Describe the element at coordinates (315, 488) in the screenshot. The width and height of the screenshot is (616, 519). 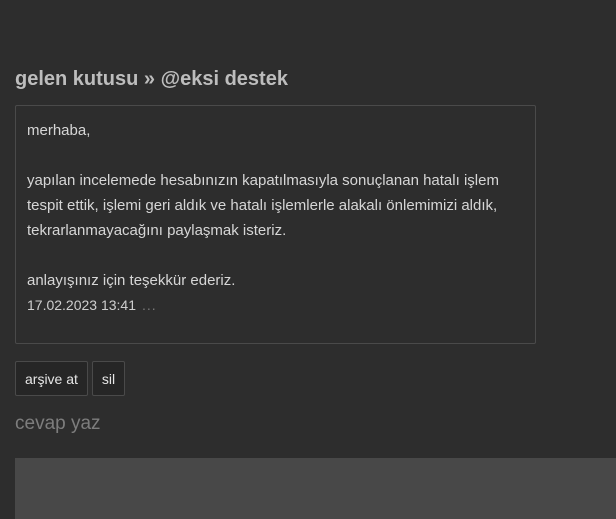
I see `reply-textarea` at that location.